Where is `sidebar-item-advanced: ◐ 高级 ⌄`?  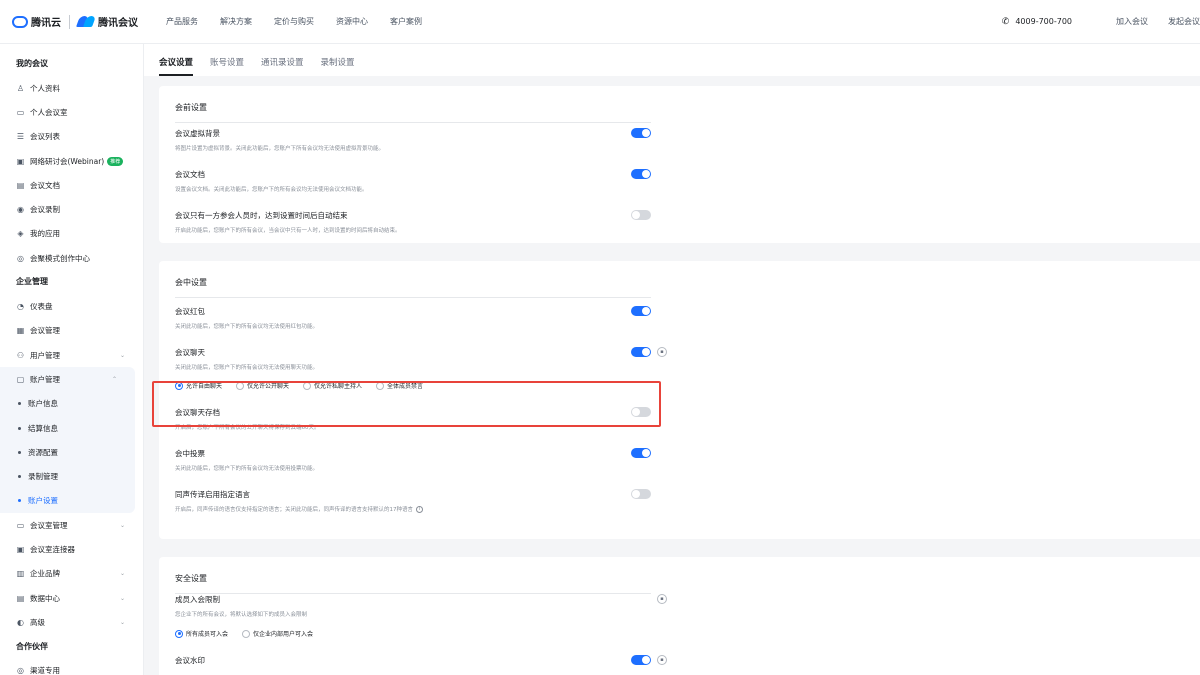 sidebar-item-advanced: ◐ 高级 ⌄ is located at coordinates (71, 622).